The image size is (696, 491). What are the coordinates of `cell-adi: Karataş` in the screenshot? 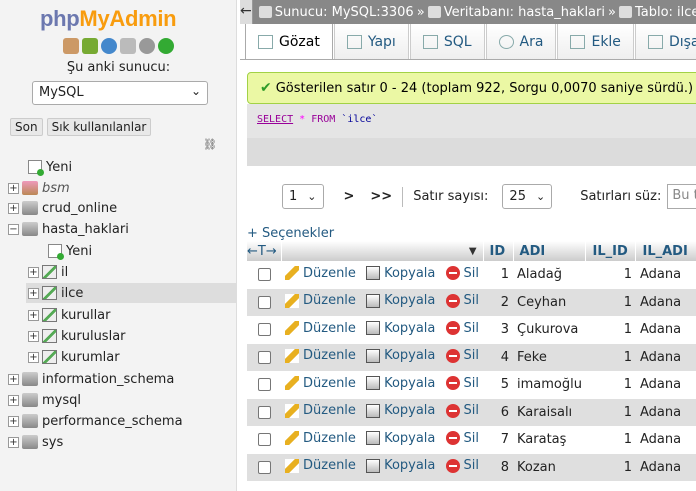 It's located at (549, 440).